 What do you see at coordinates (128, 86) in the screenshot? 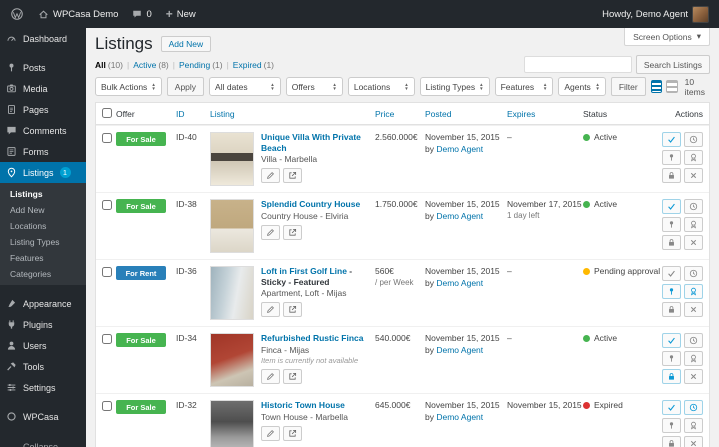
I see `bulk-actions-select: Bulk Actions ▲ ▼` at bounding box center [128, 86].